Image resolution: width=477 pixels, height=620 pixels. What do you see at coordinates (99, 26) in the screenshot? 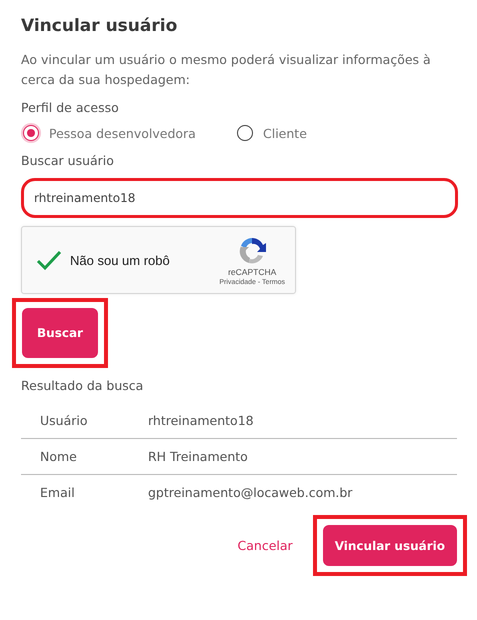
I see `dialog-title: Vincular usuário` at bounding box center [99, 26].